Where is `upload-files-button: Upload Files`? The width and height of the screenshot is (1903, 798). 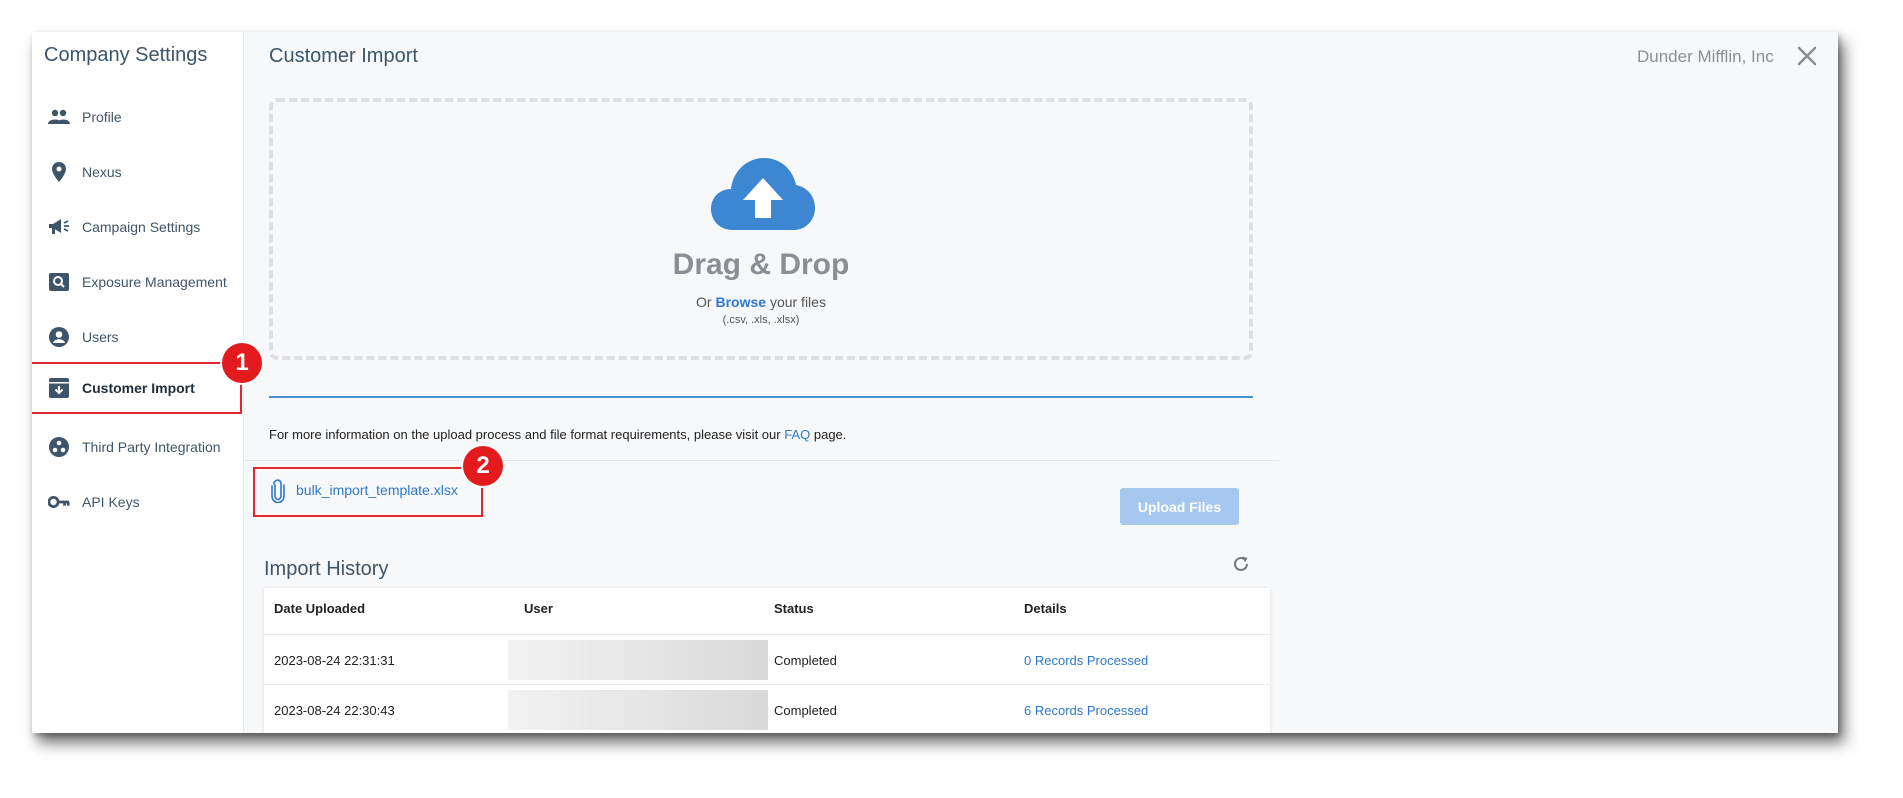
upload-files-button: Upload Files is located at coordinates (1179, 506).